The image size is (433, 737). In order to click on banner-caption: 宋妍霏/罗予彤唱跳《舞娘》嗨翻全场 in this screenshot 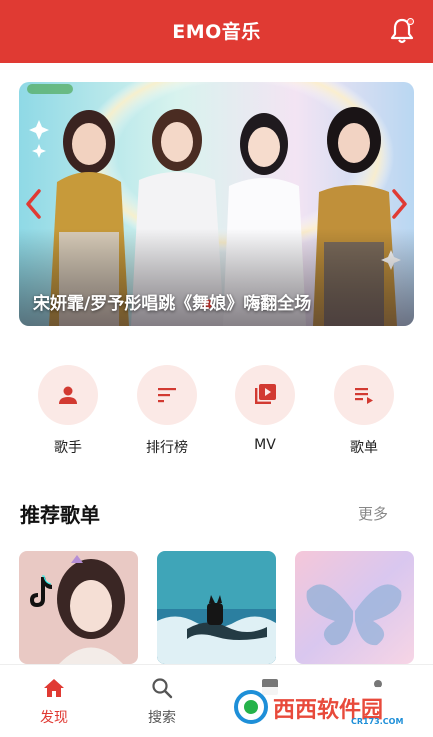, I will do `click(172, 304)`.